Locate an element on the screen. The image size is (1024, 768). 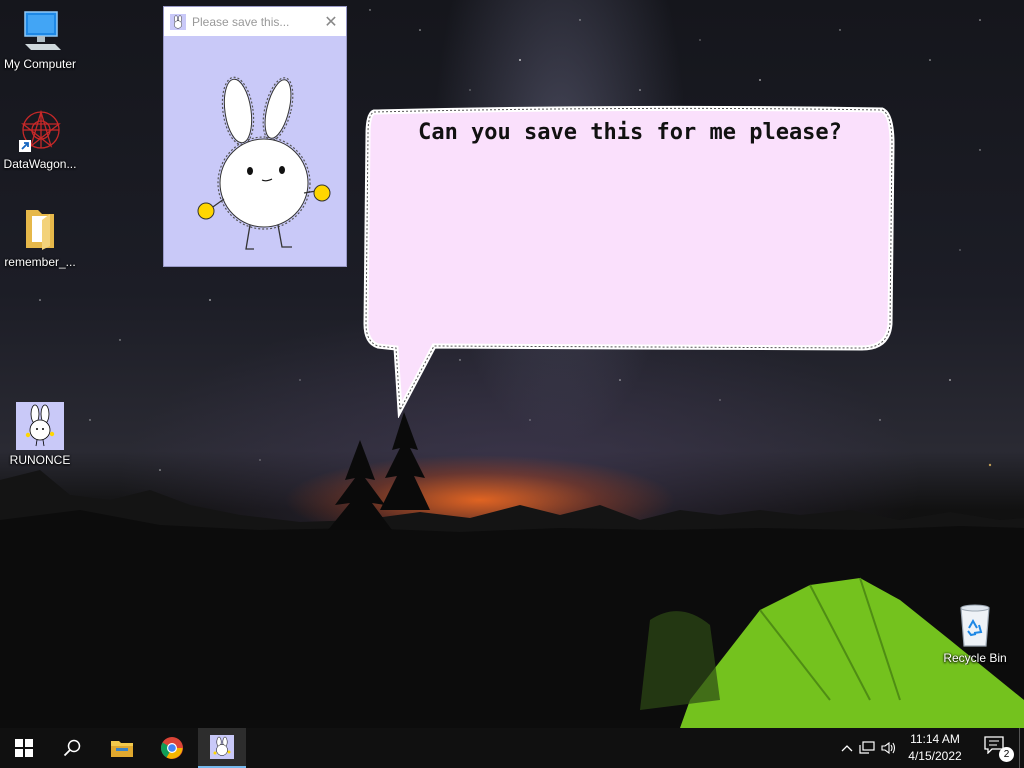
network-icon is located at coordinates (867, 748).